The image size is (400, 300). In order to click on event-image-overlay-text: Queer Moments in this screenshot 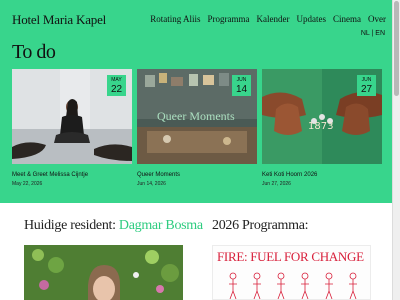, I will do `click(196, 116)`.